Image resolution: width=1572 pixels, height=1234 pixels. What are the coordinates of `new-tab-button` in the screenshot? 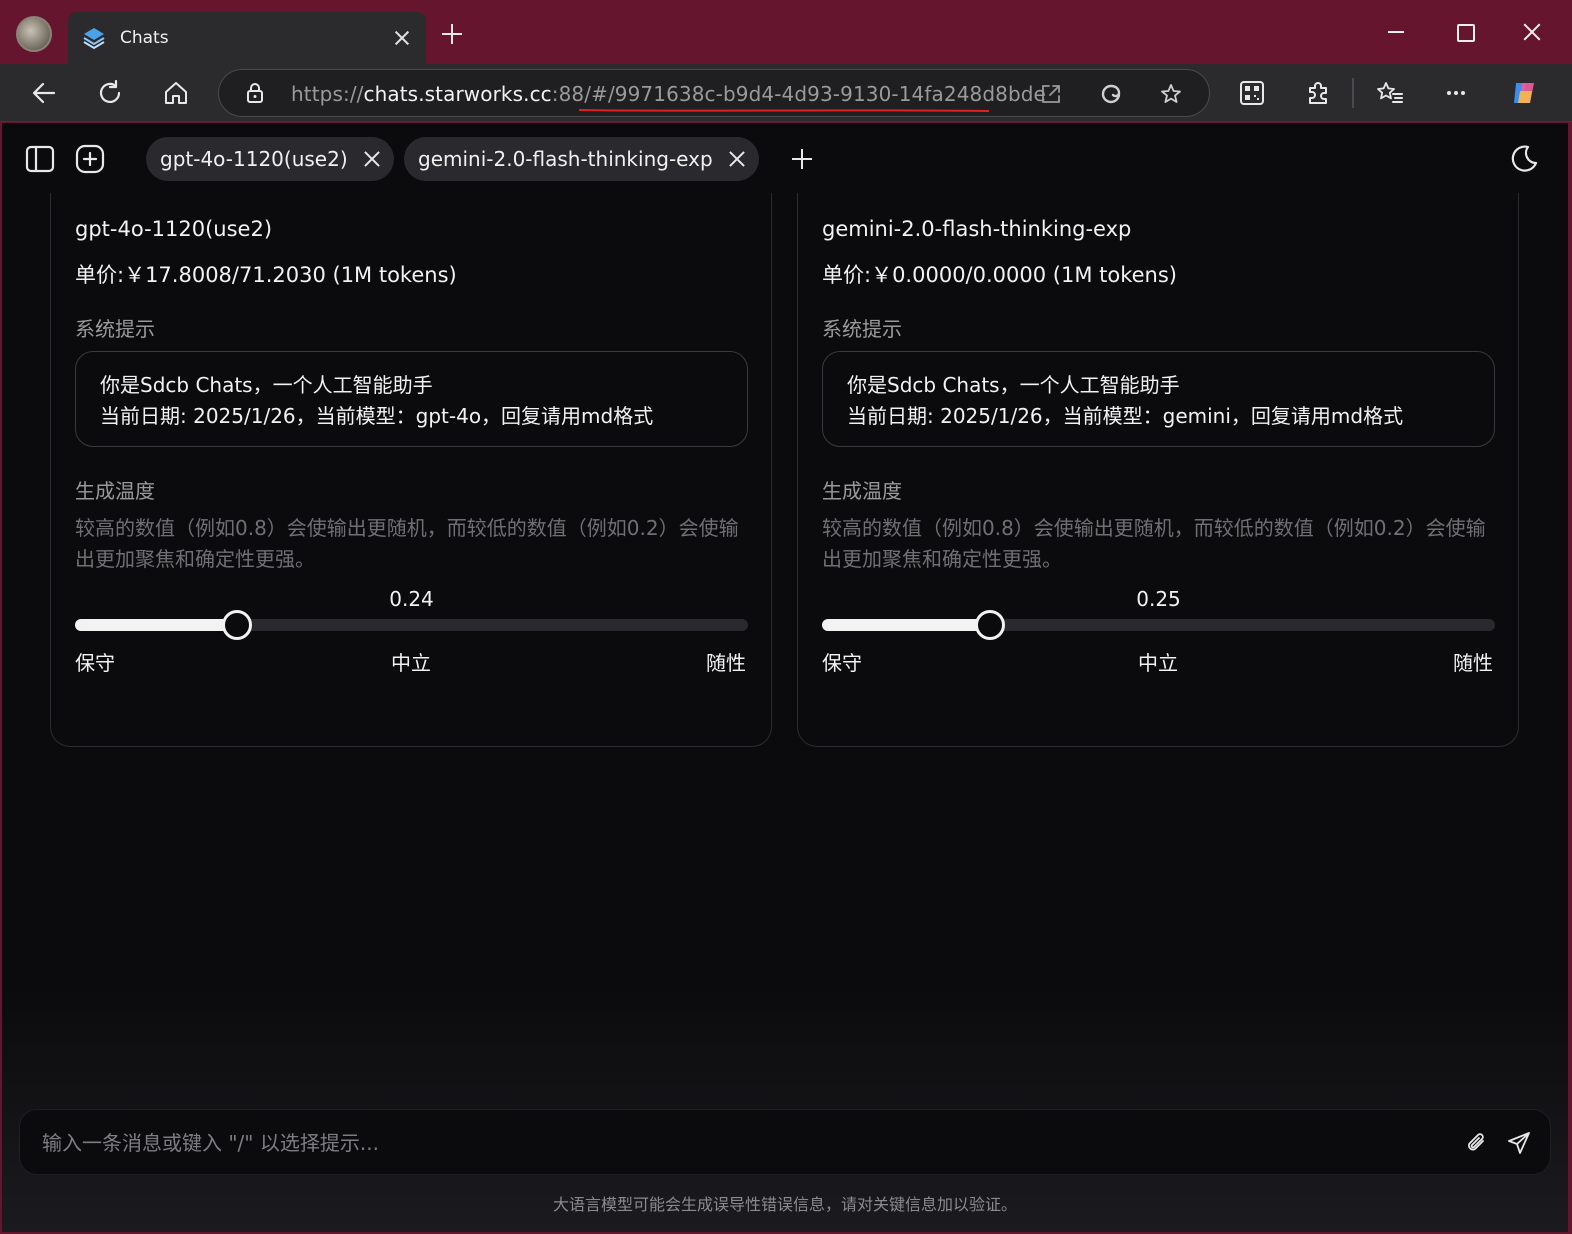 It's located at (452, 34).